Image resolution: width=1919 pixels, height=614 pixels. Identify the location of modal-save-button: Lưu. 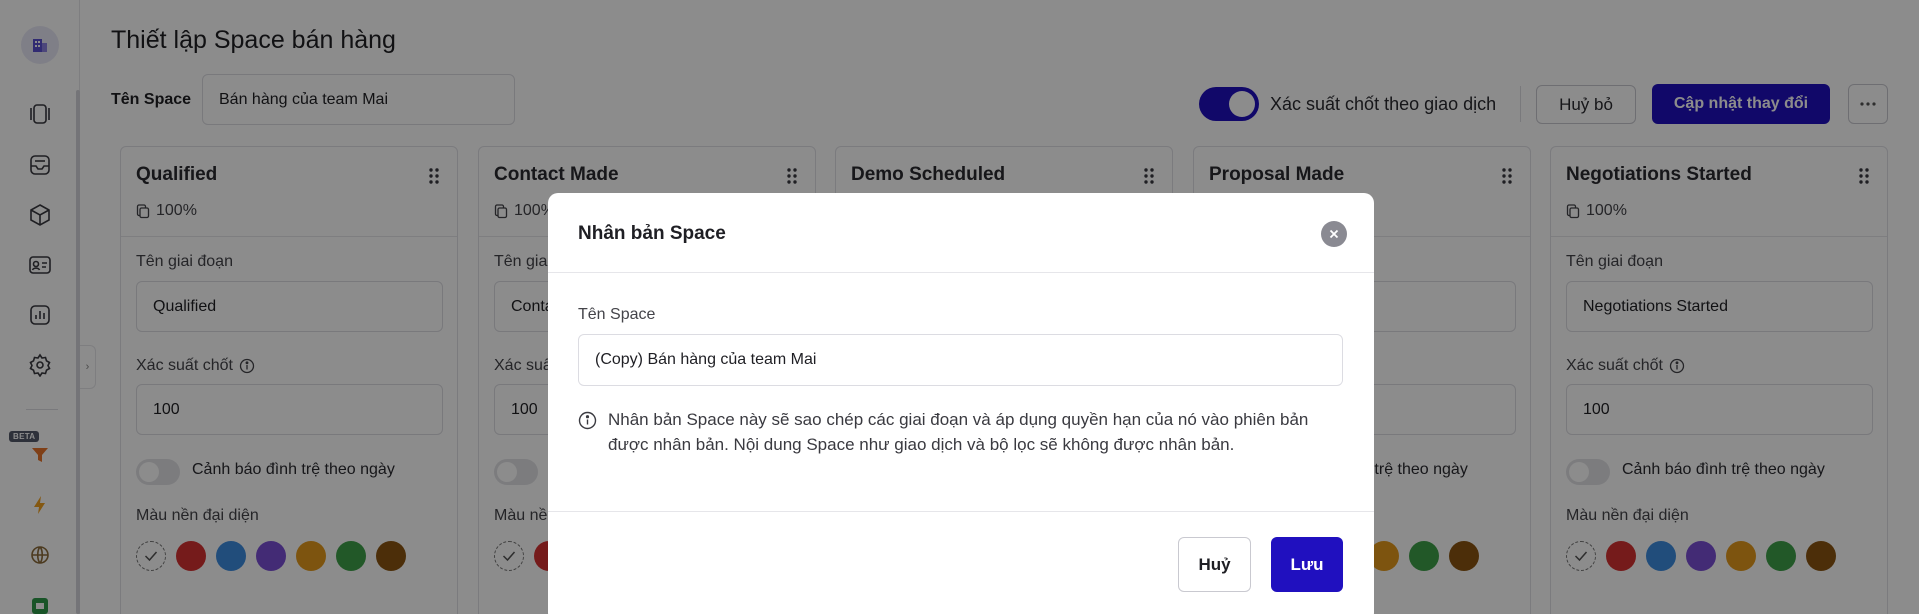
(1307, 564).